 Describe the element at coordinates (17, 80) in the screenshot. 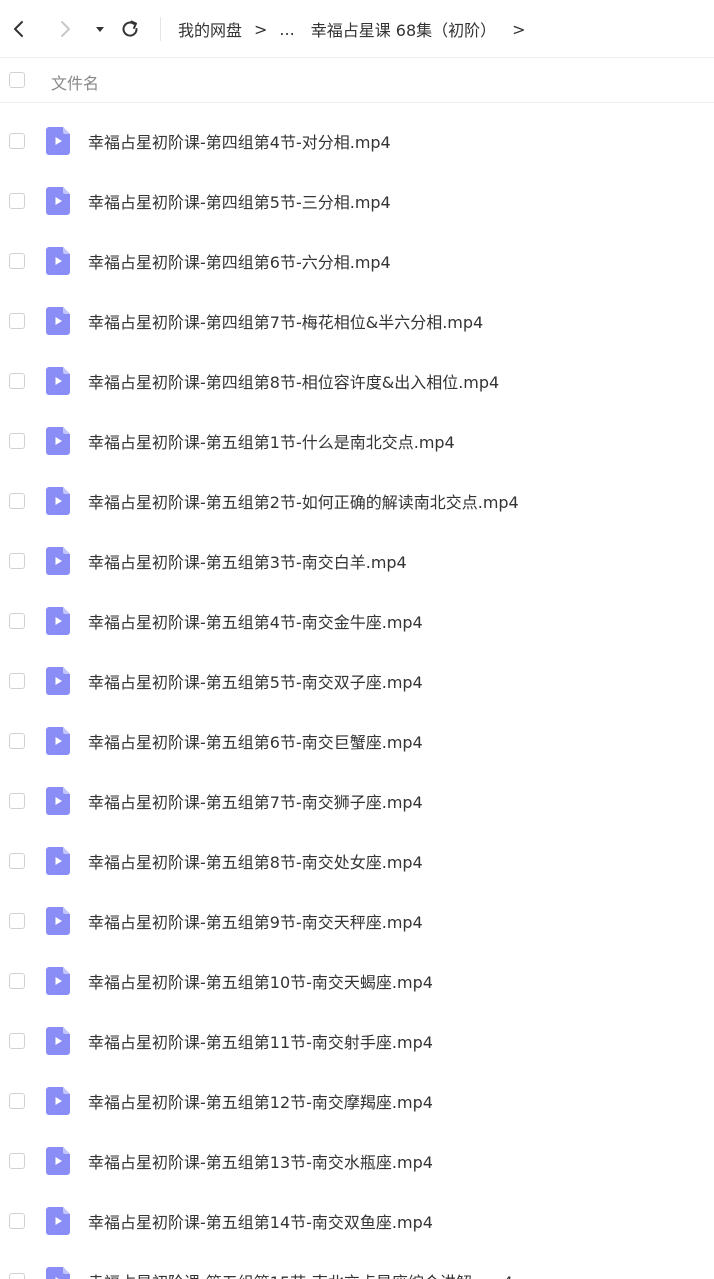

I see `select-all-checkbox` at that location.